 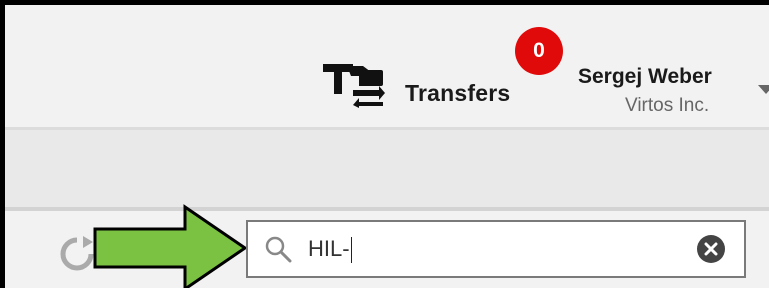 I want to click on user-name: Sergej Weber, so click(x=645, y=77).